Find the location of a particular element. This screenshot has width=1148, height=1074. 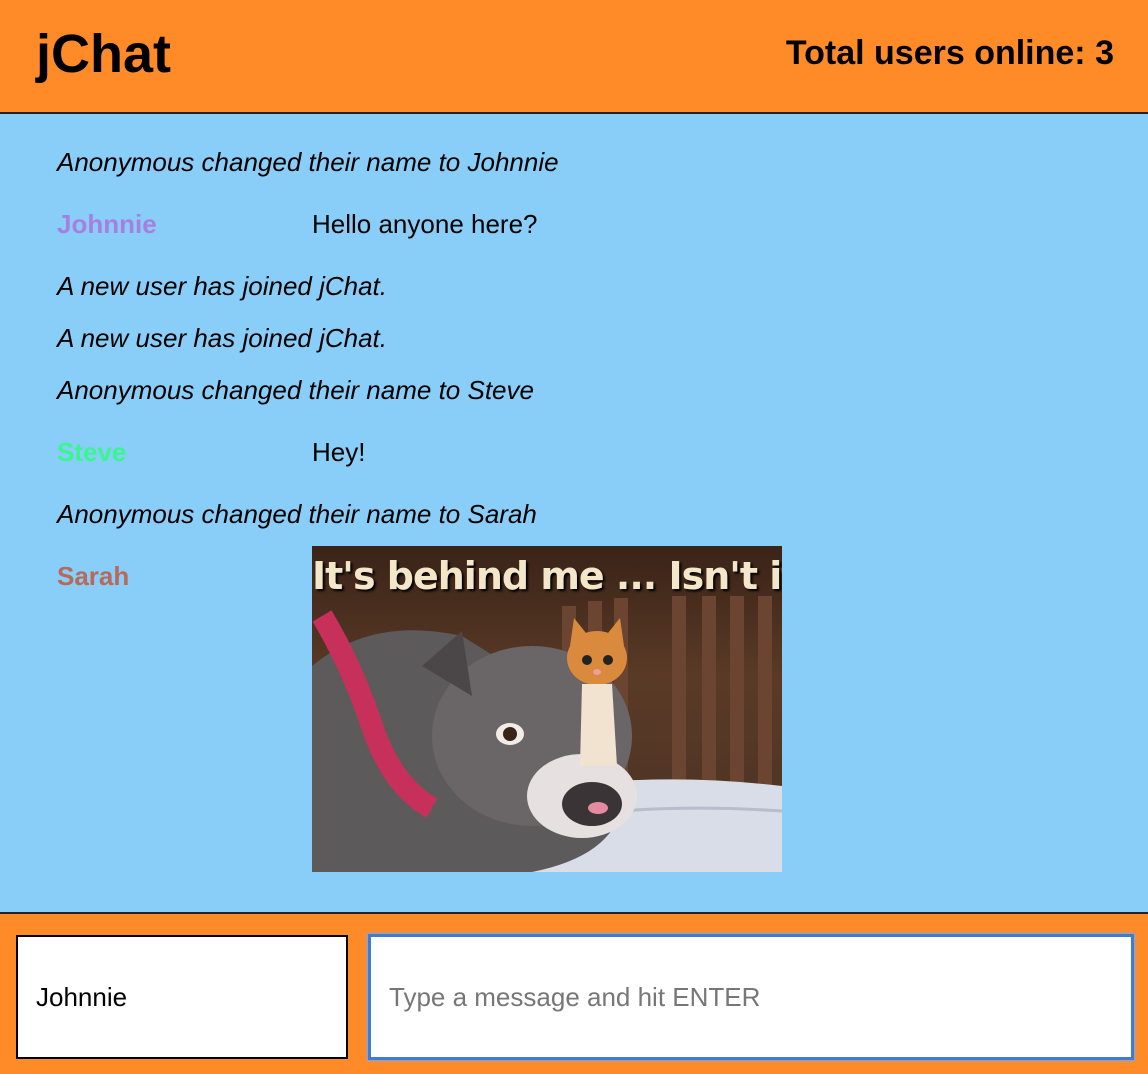

username-input is located at coordinates (182, 997).